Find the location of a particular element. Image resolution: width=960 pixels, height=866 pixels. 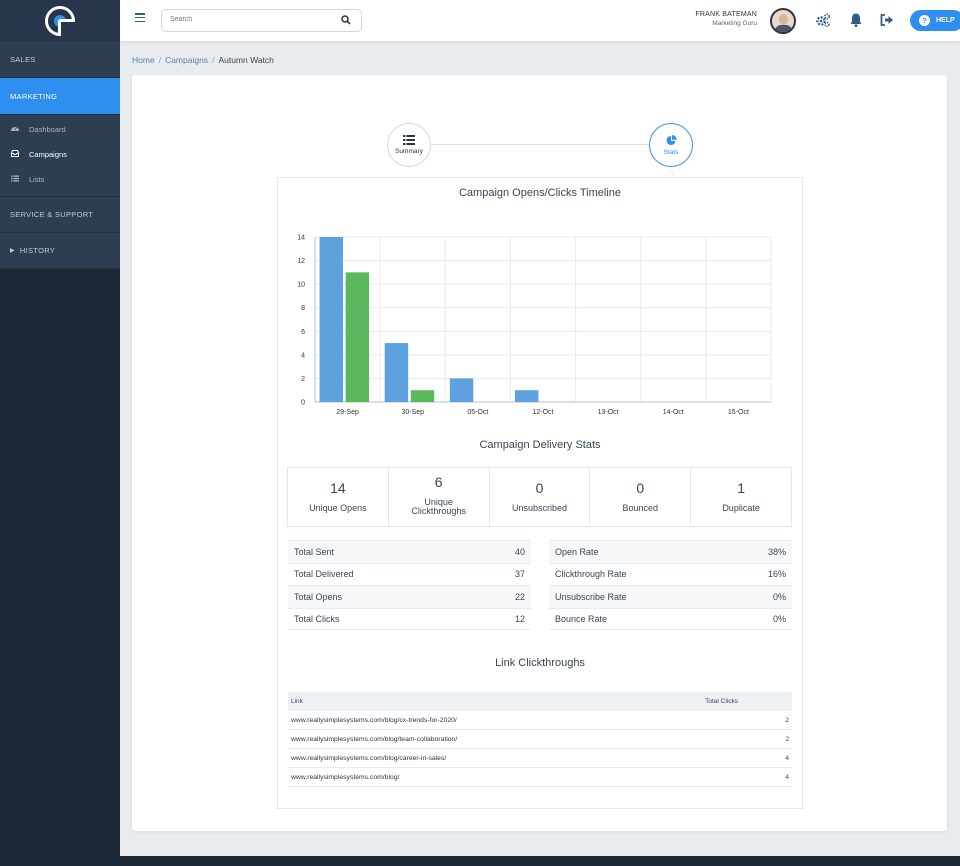

help-button: ? HELP is located at coordinates (935, 20).